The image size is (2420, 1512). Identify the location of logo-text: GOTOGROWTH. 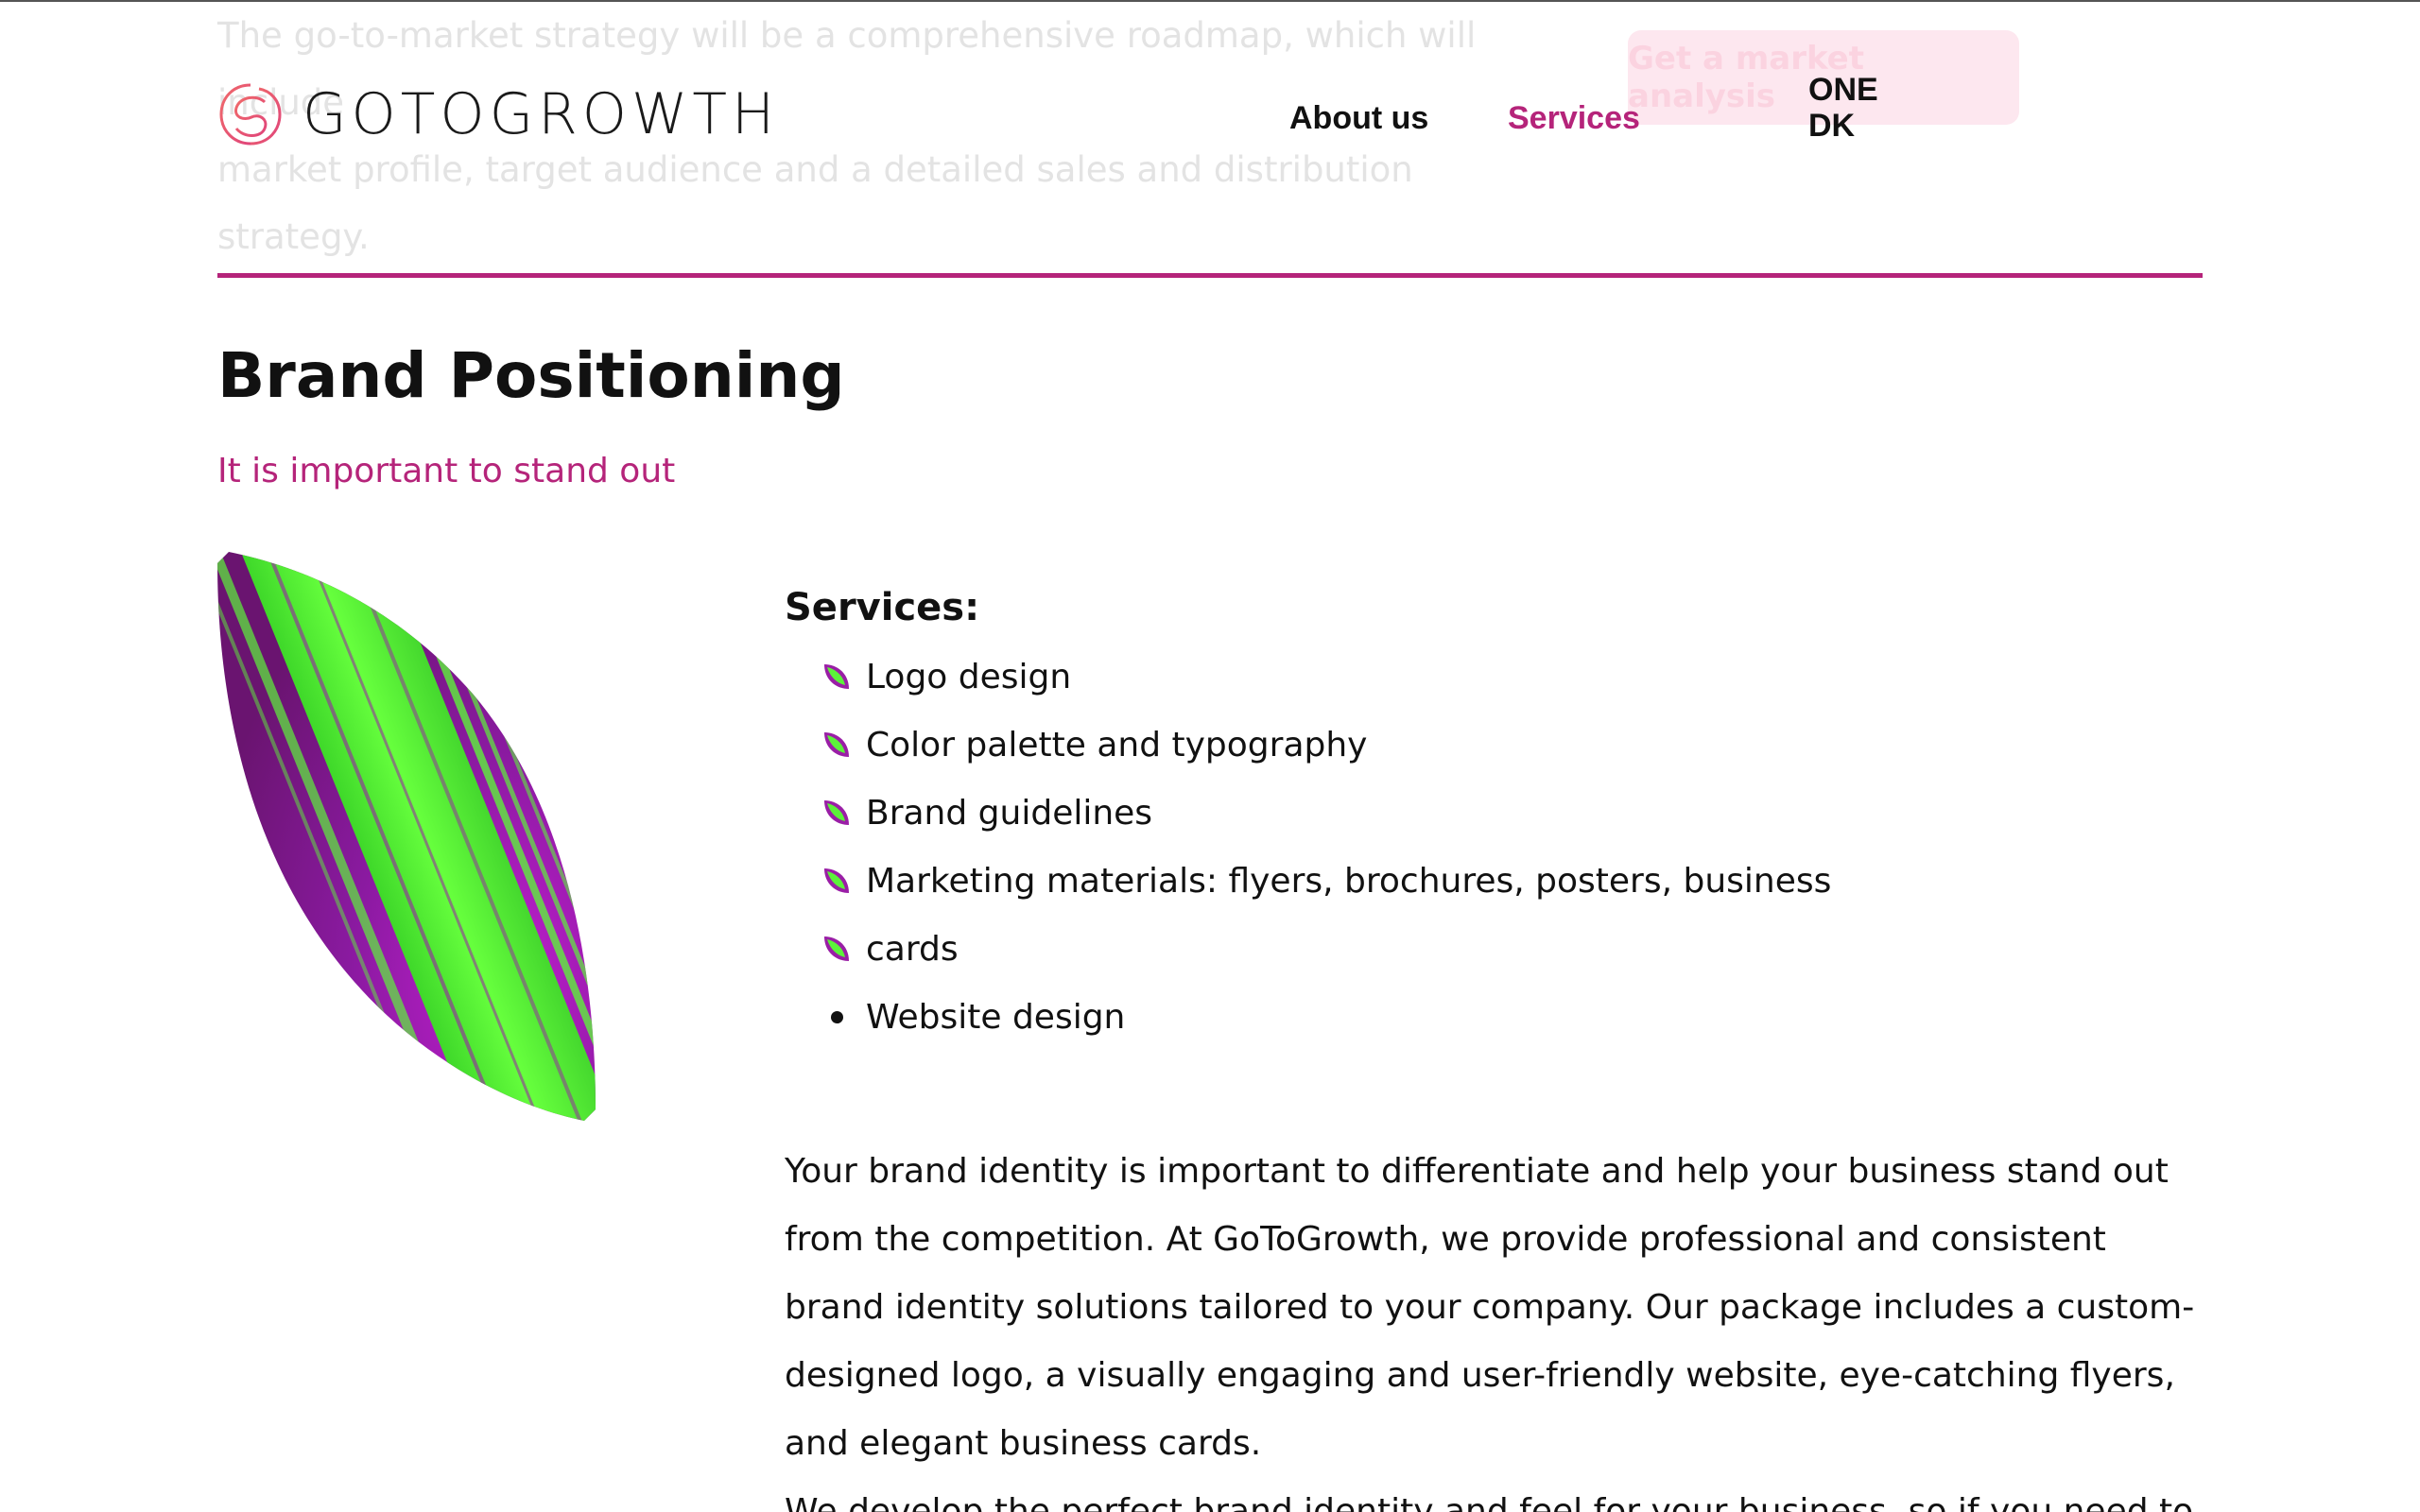
(541, 114).